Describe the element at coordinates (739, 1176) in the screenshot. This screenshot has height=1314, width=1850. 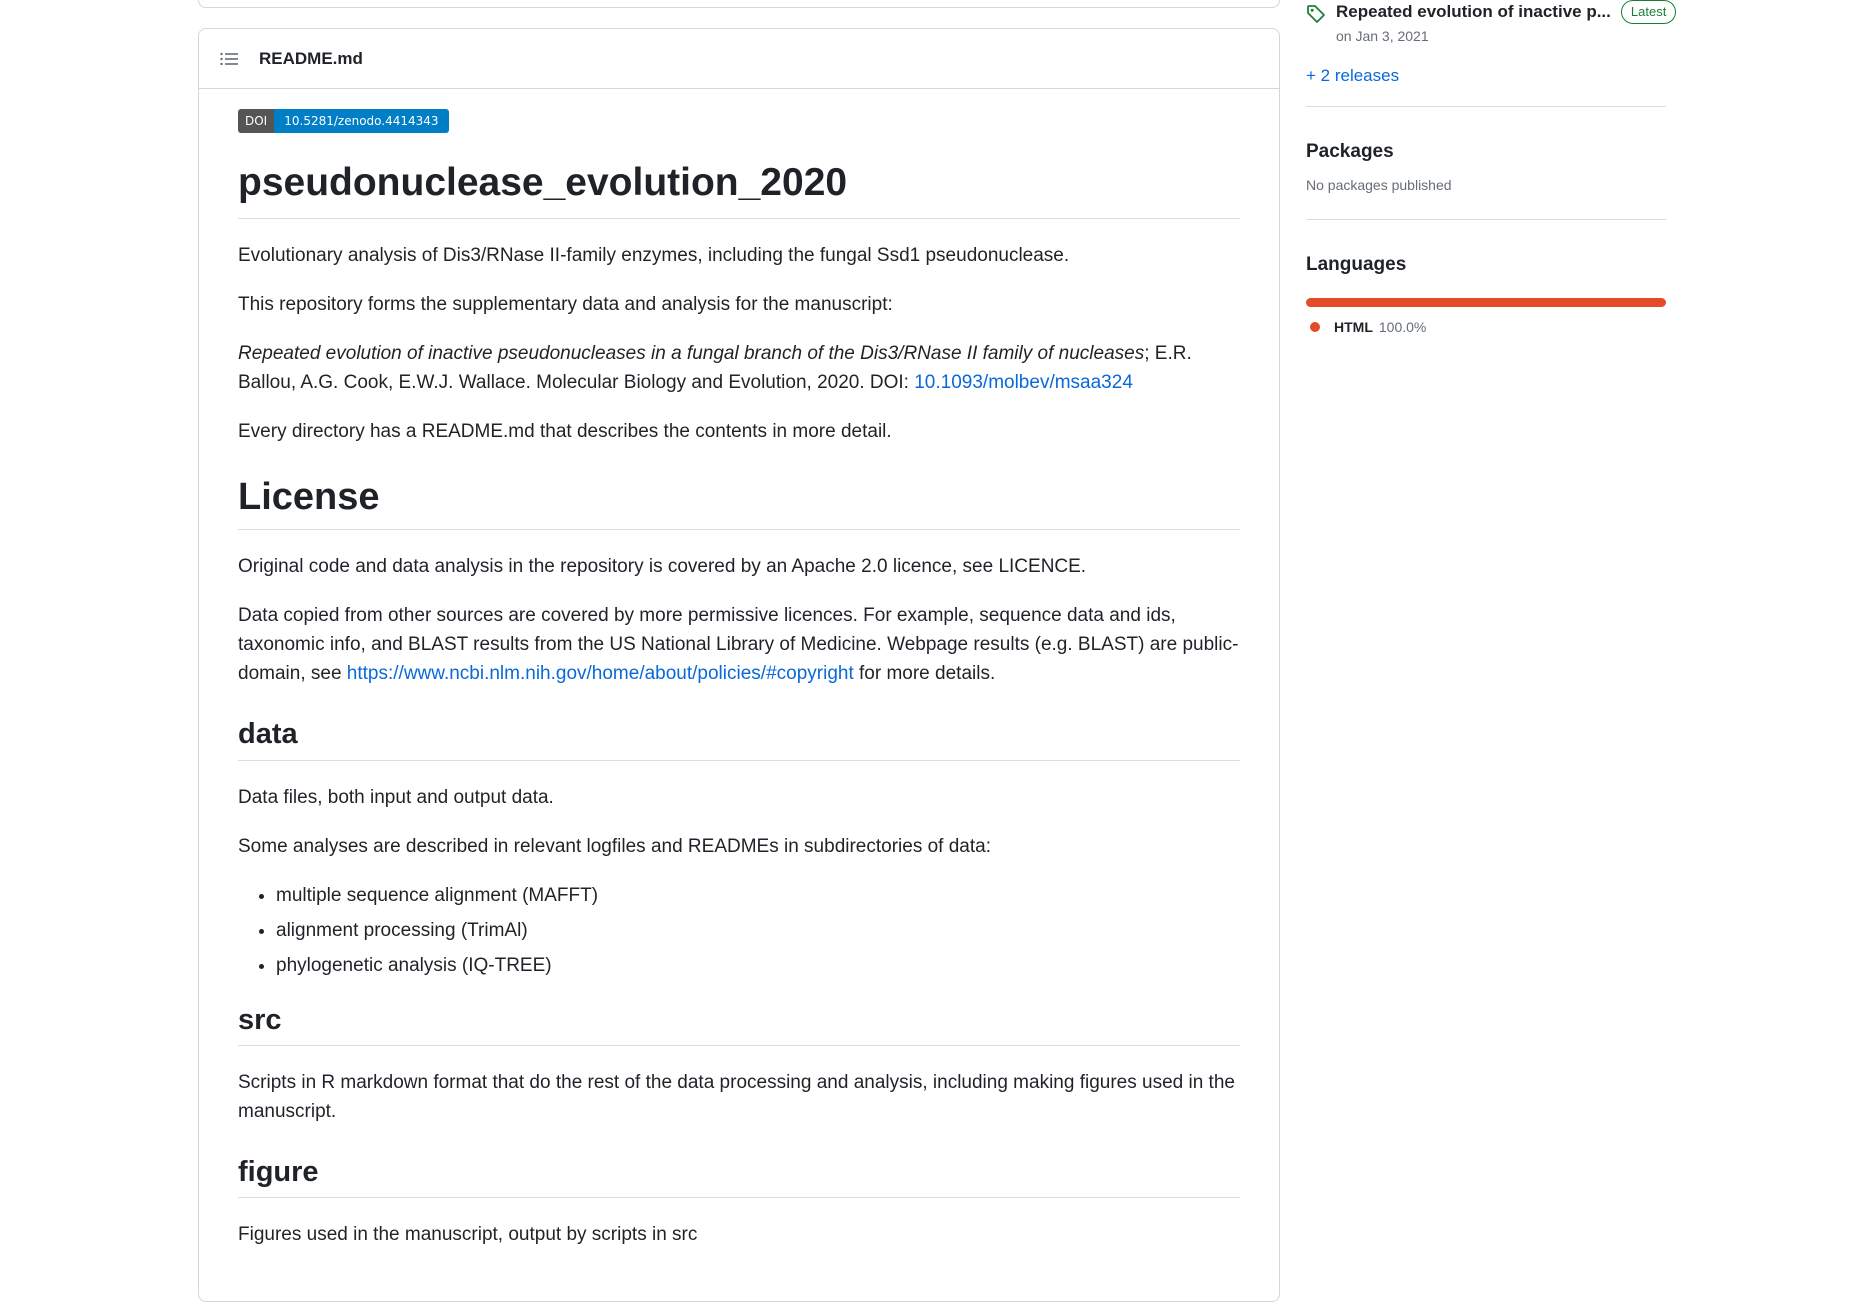
I see `figure-heading: figure` at that location.